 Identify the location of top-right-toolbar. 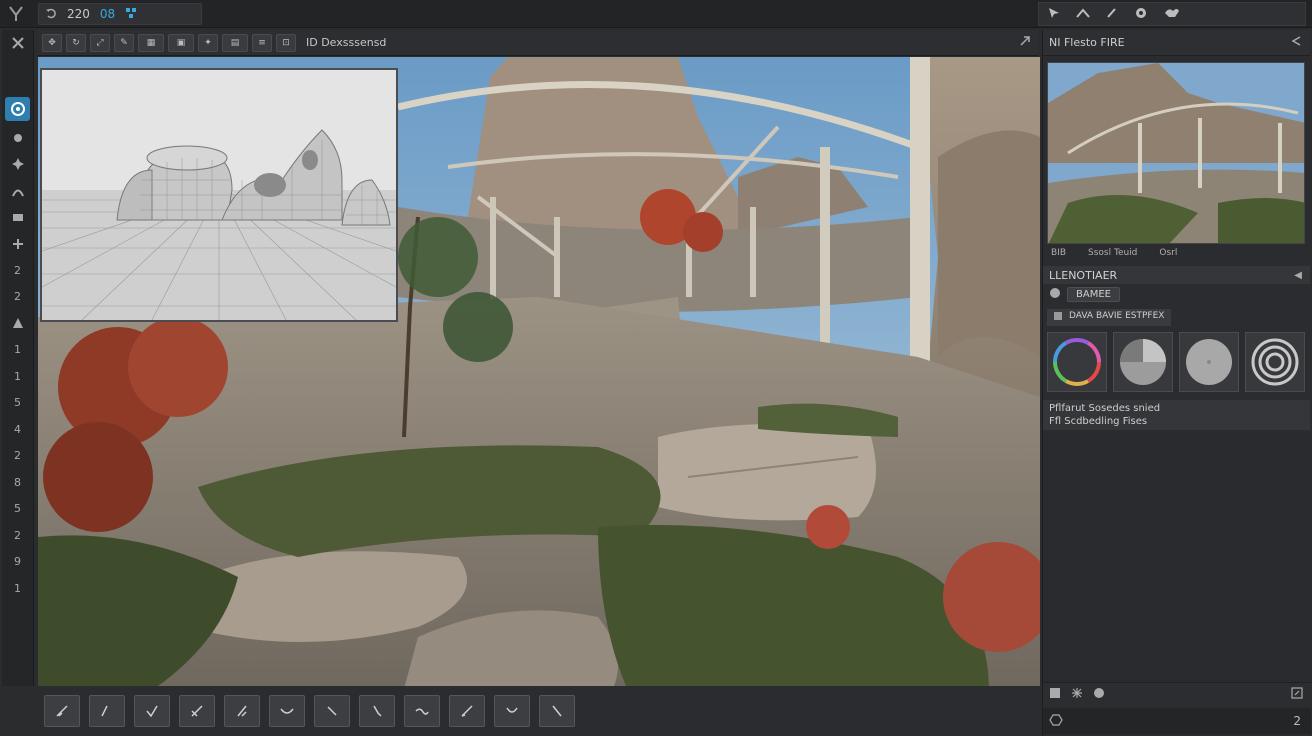
(1172, 14).